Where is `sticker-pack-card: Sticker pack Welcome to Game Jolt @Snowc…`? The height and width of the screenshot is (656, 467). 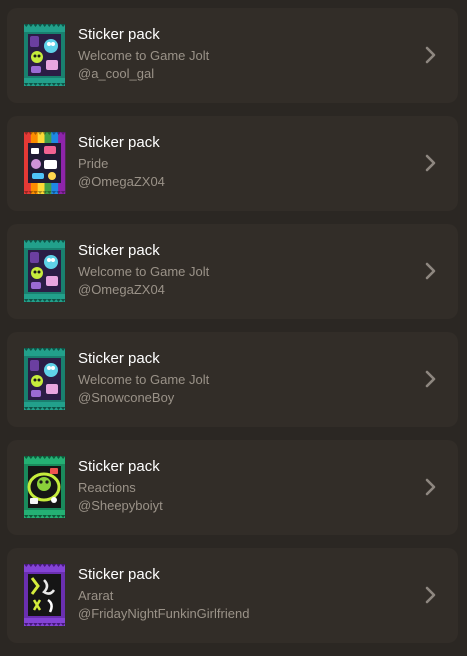
sticker-pack-card: Sticker pack Welcome to Game Jolt @Snowc… is located at coordinates (232, 379).